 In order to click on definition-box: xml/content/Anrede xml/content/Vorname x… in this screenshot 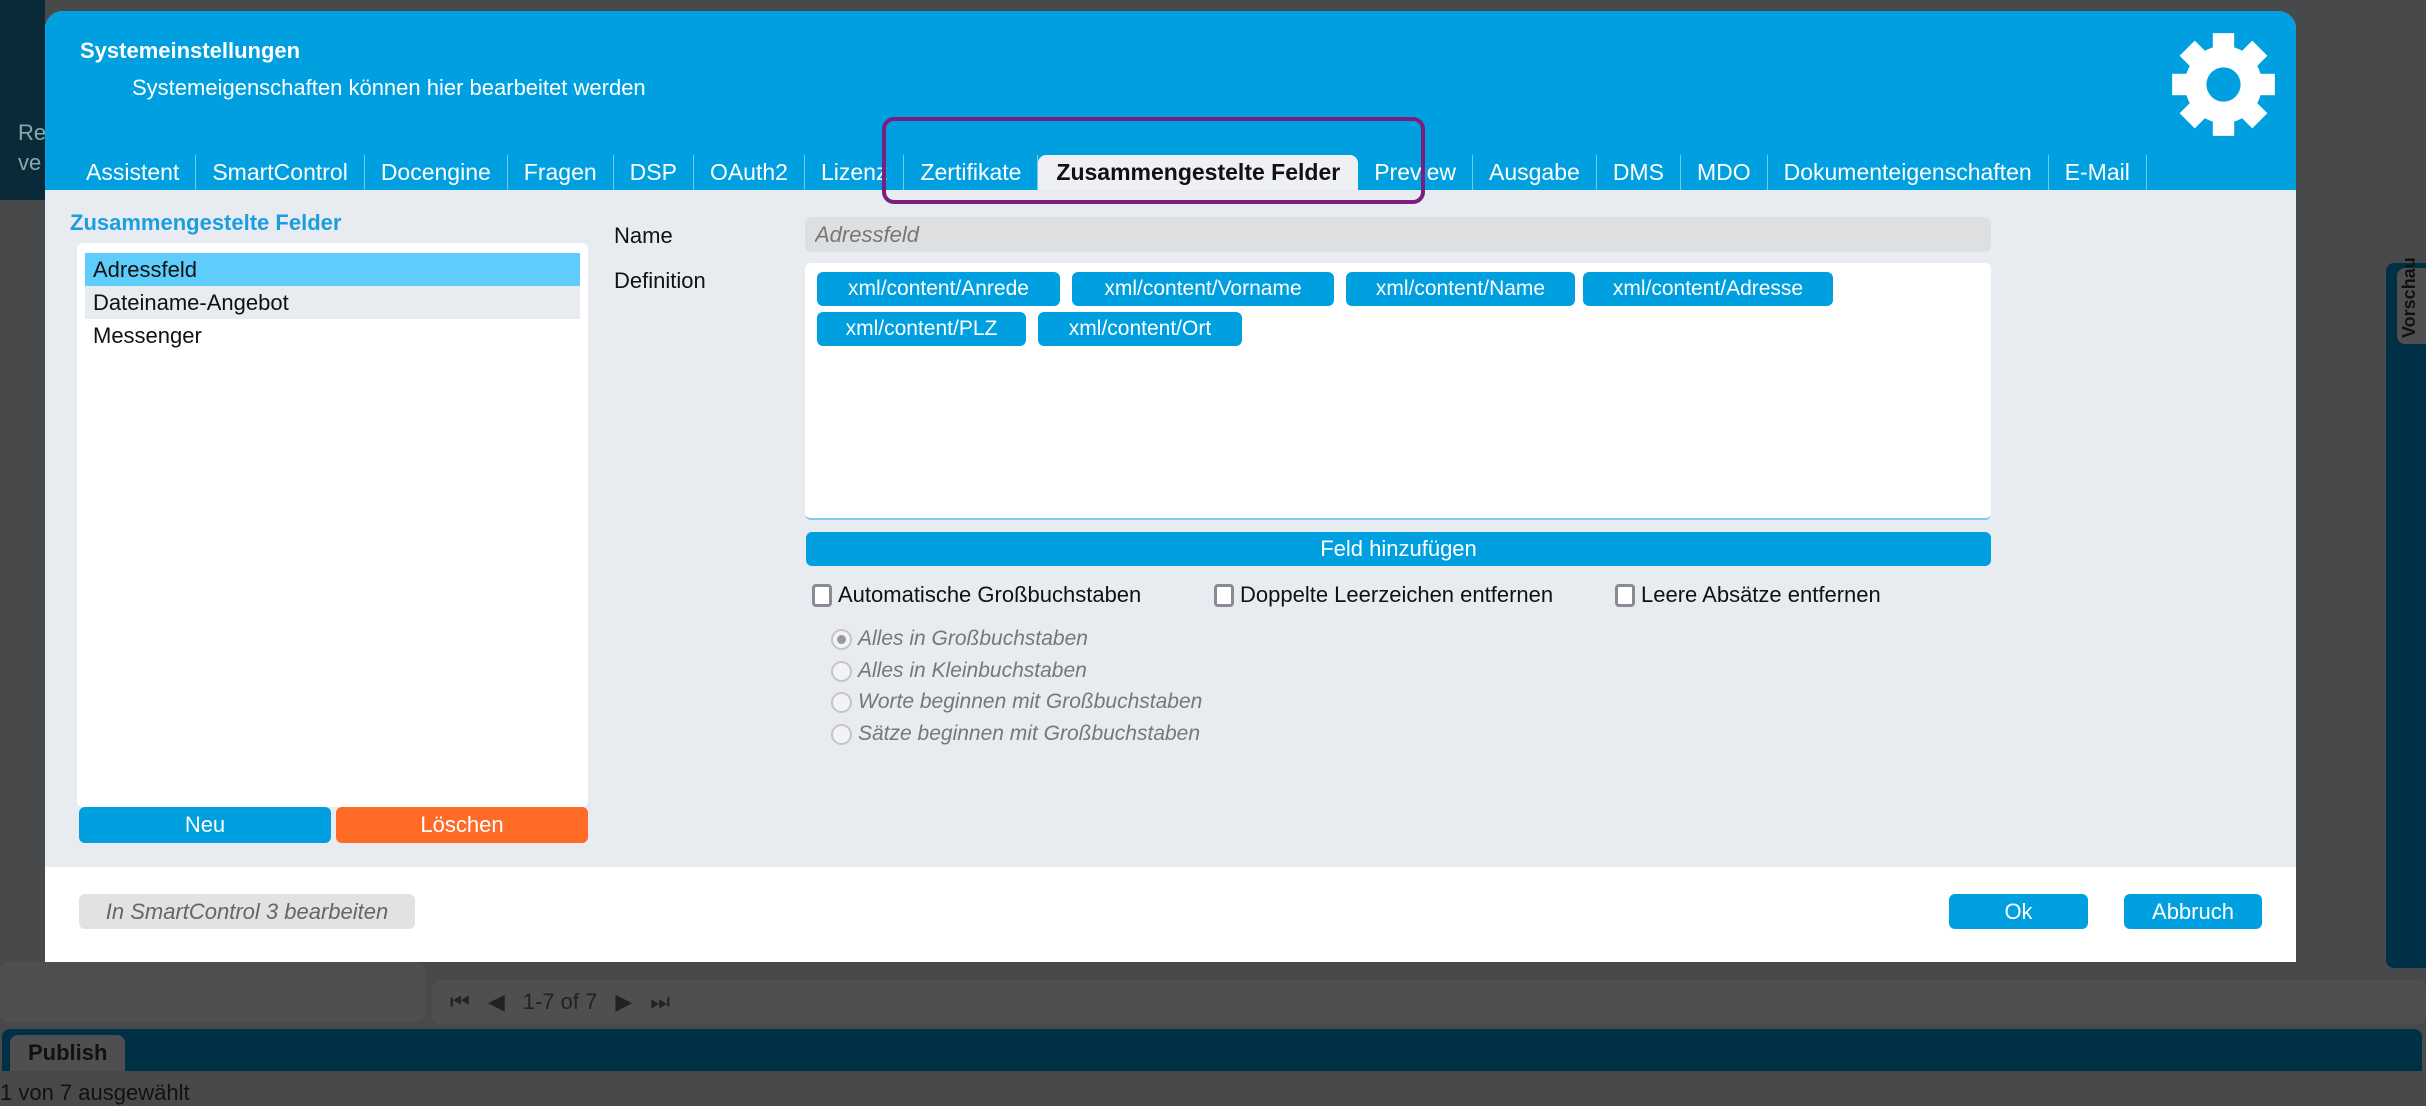, I will do `click(1398, 391)`.